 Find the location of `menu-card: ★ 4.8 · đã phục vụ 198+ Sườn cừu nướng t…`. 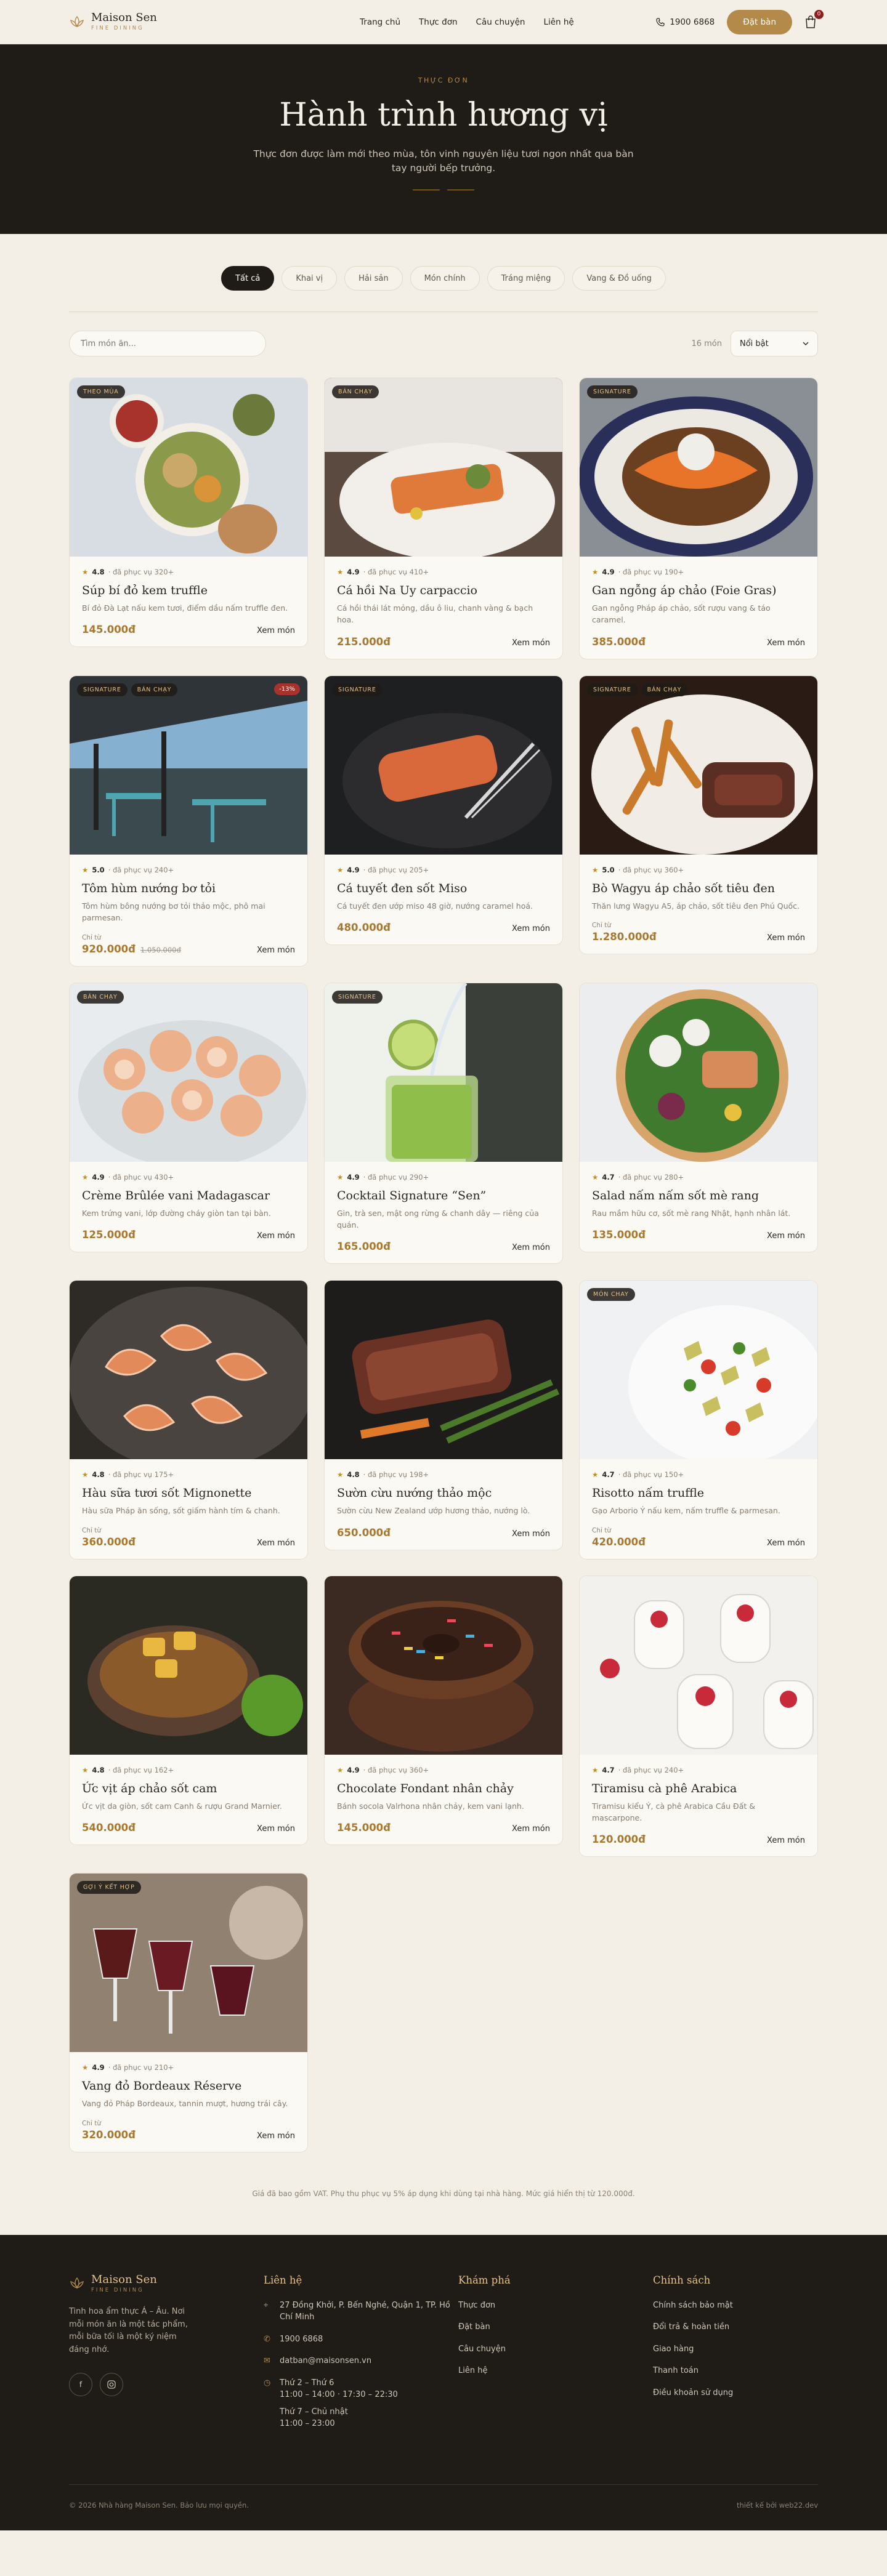

menu-card: ★ 4.8 · đã phục vụ 198+ Sườn cừu nướng t… is located at coordinates (443, 1415).